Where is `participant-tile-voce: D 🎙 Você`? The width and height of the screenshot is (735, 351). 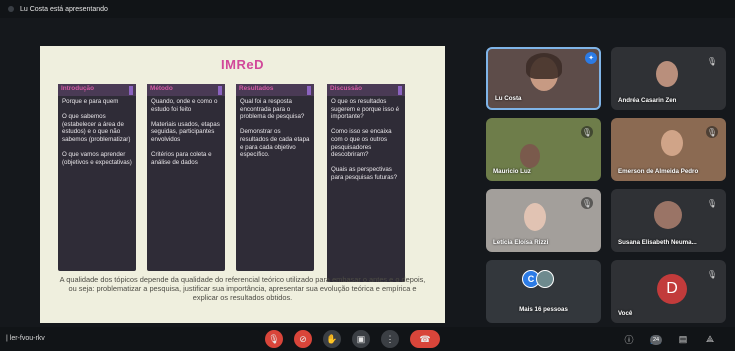 participant-tile-voce: D 🎙 Você is located at coordinates (668, 291).